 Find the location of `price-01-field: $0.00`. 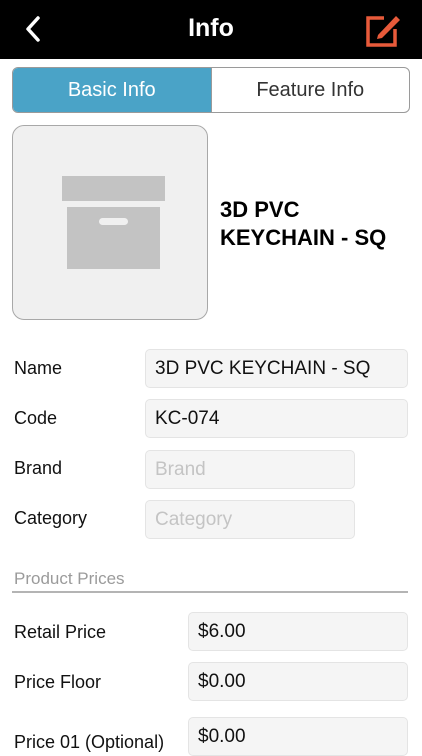

price-01-field: $0.00 is located at coordinates (298, 736).